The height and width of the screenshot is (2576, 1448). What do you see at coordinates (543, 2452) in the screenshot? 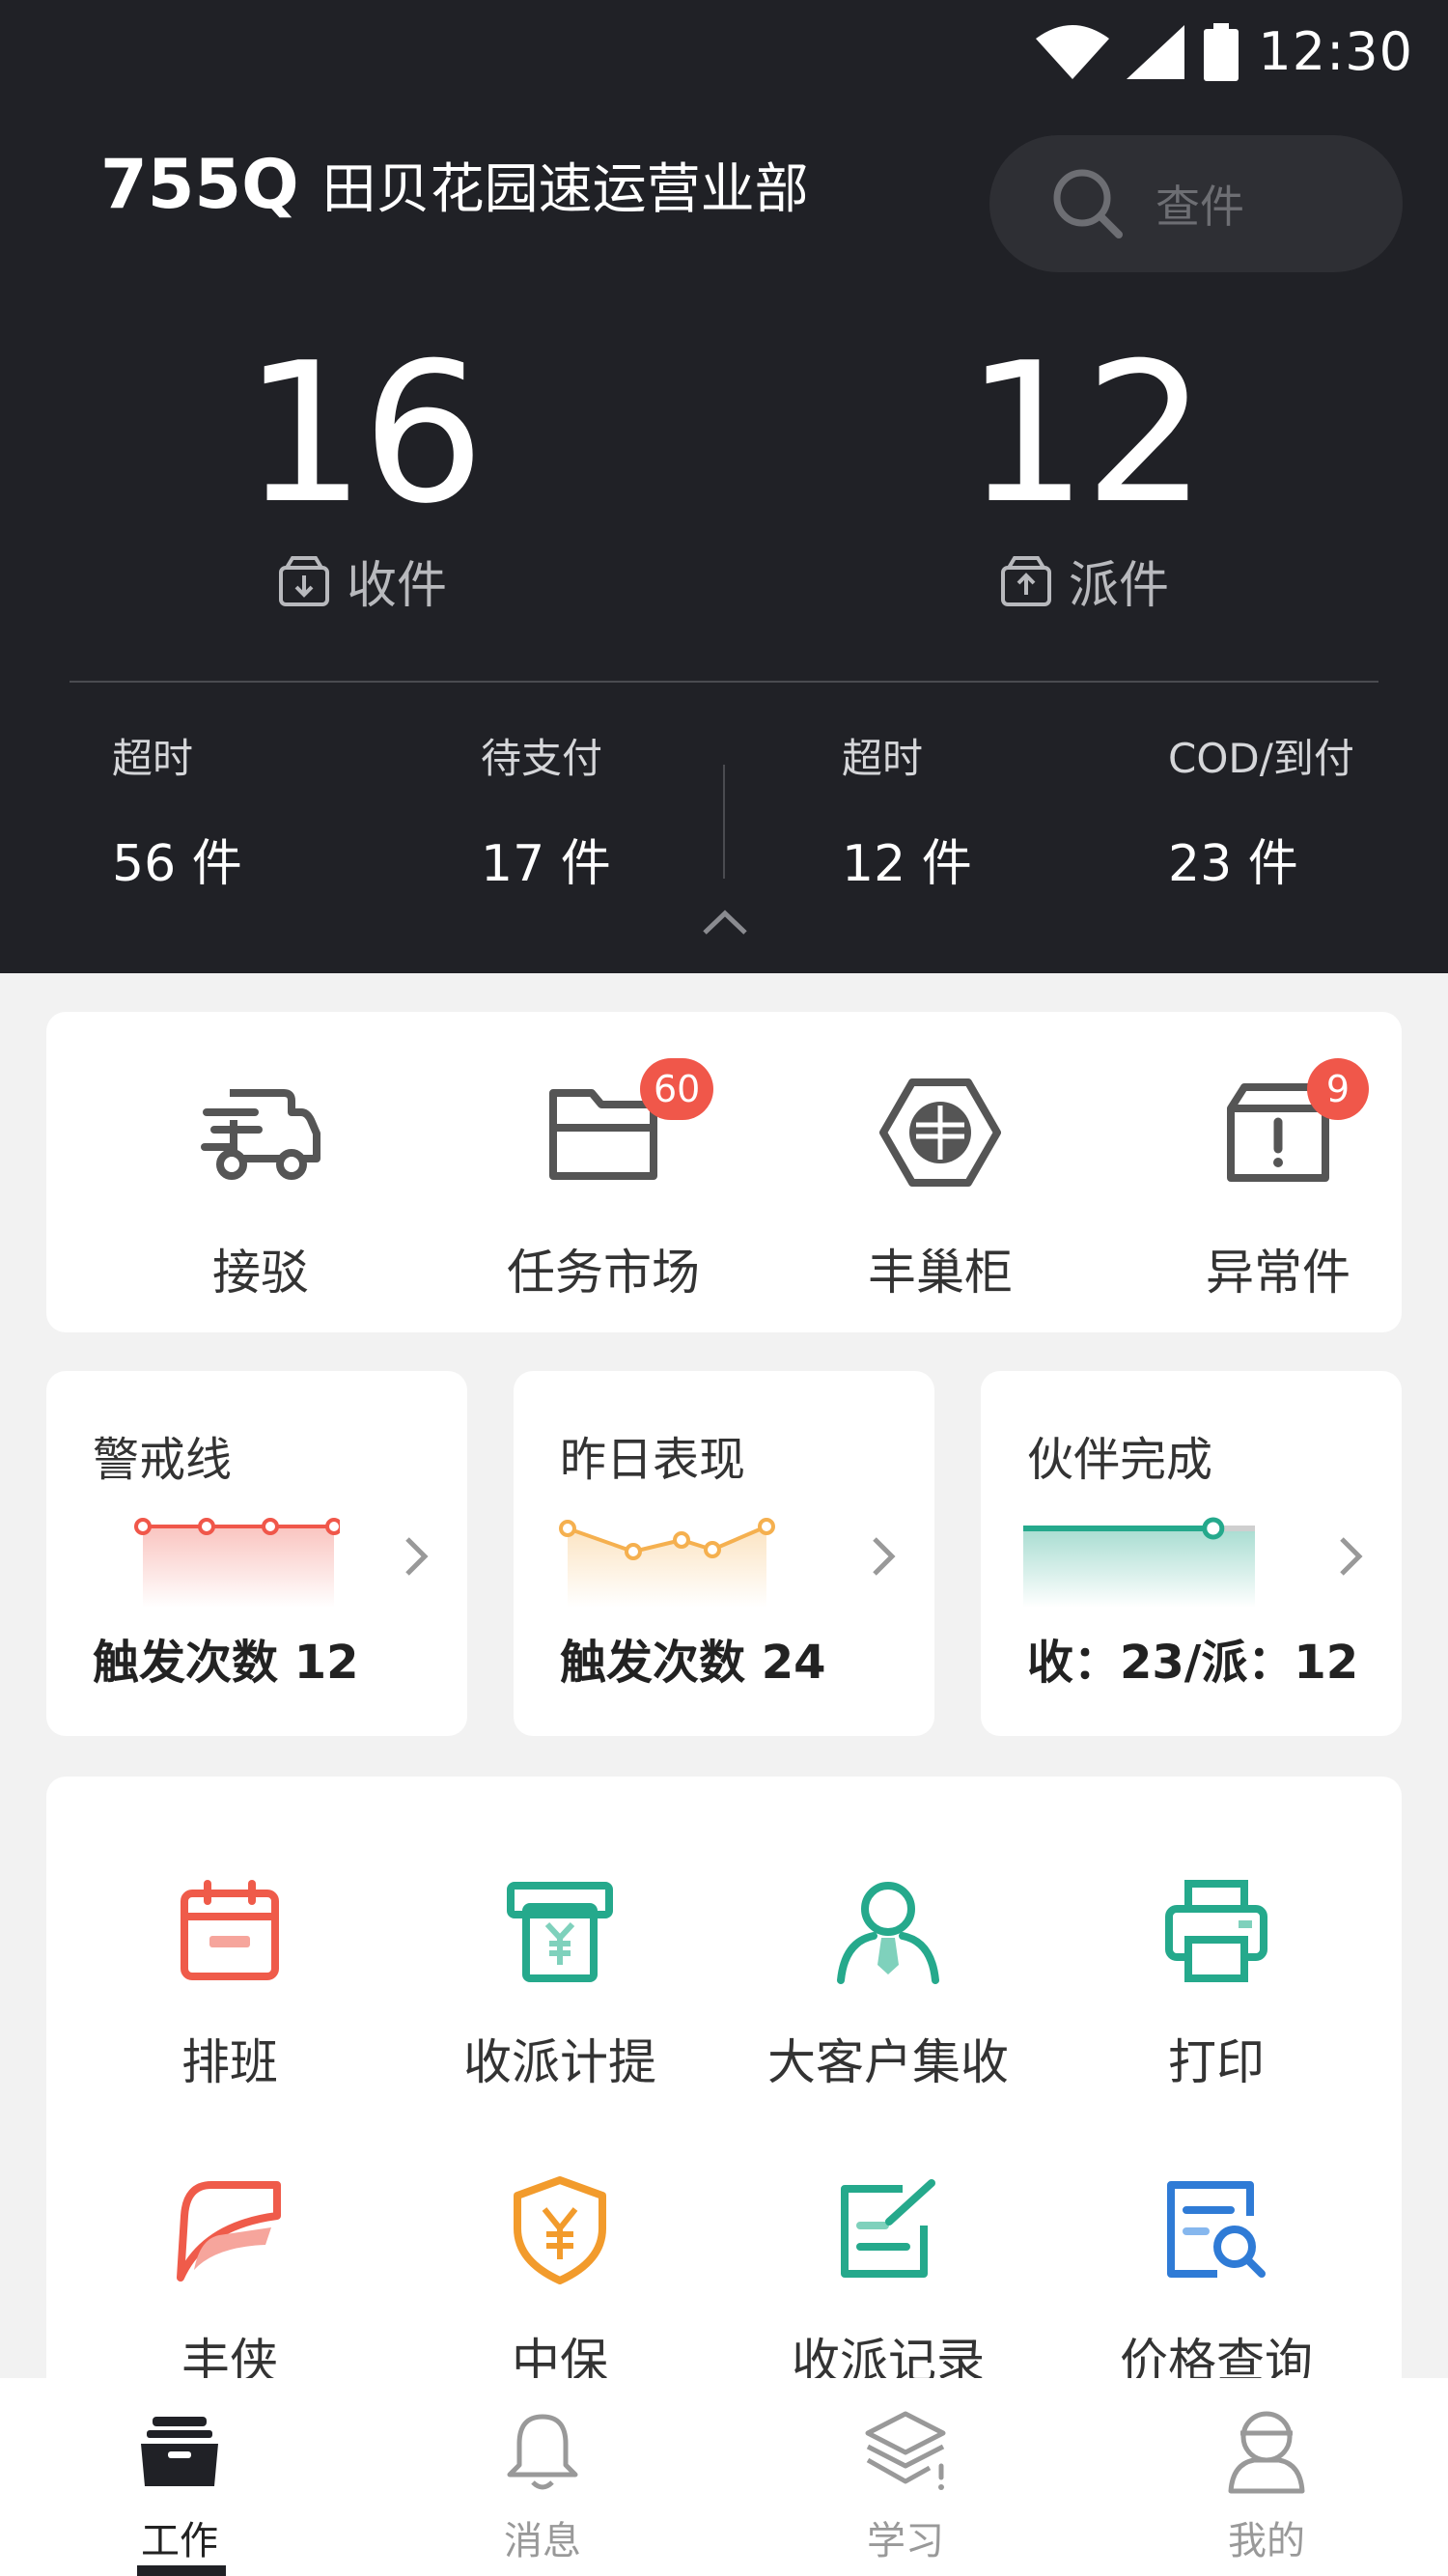
I see `bell-icon` at bounding box center [543, 2452].